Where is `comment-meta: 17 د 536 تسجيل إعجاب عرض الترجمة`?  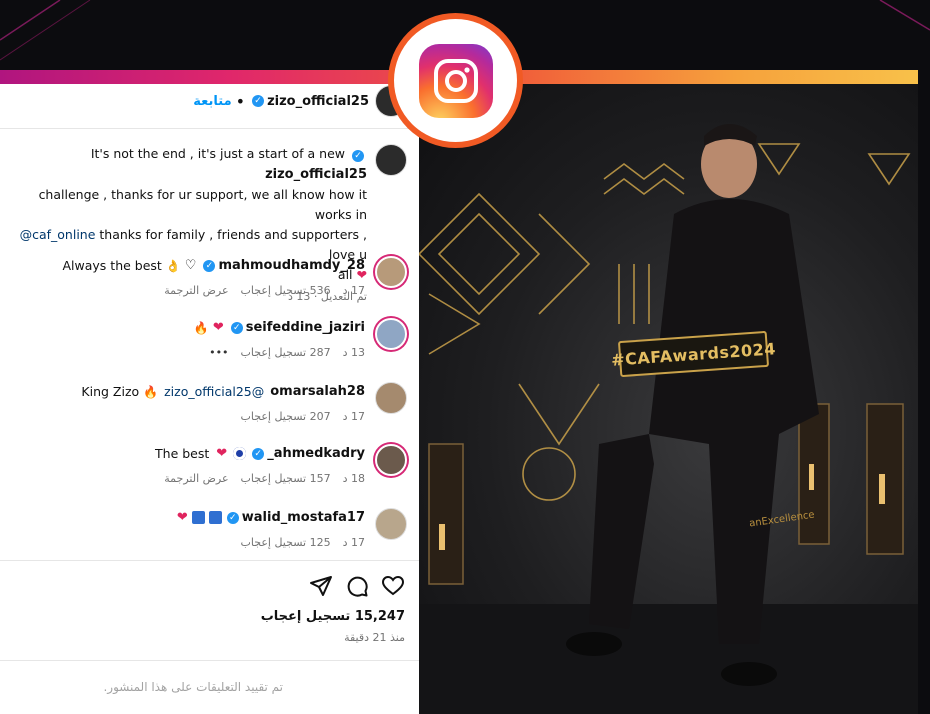 comment-meta: 17 د 536 تسجيل إعجاب عرض الترجمة is located at coordinates (258, 290).